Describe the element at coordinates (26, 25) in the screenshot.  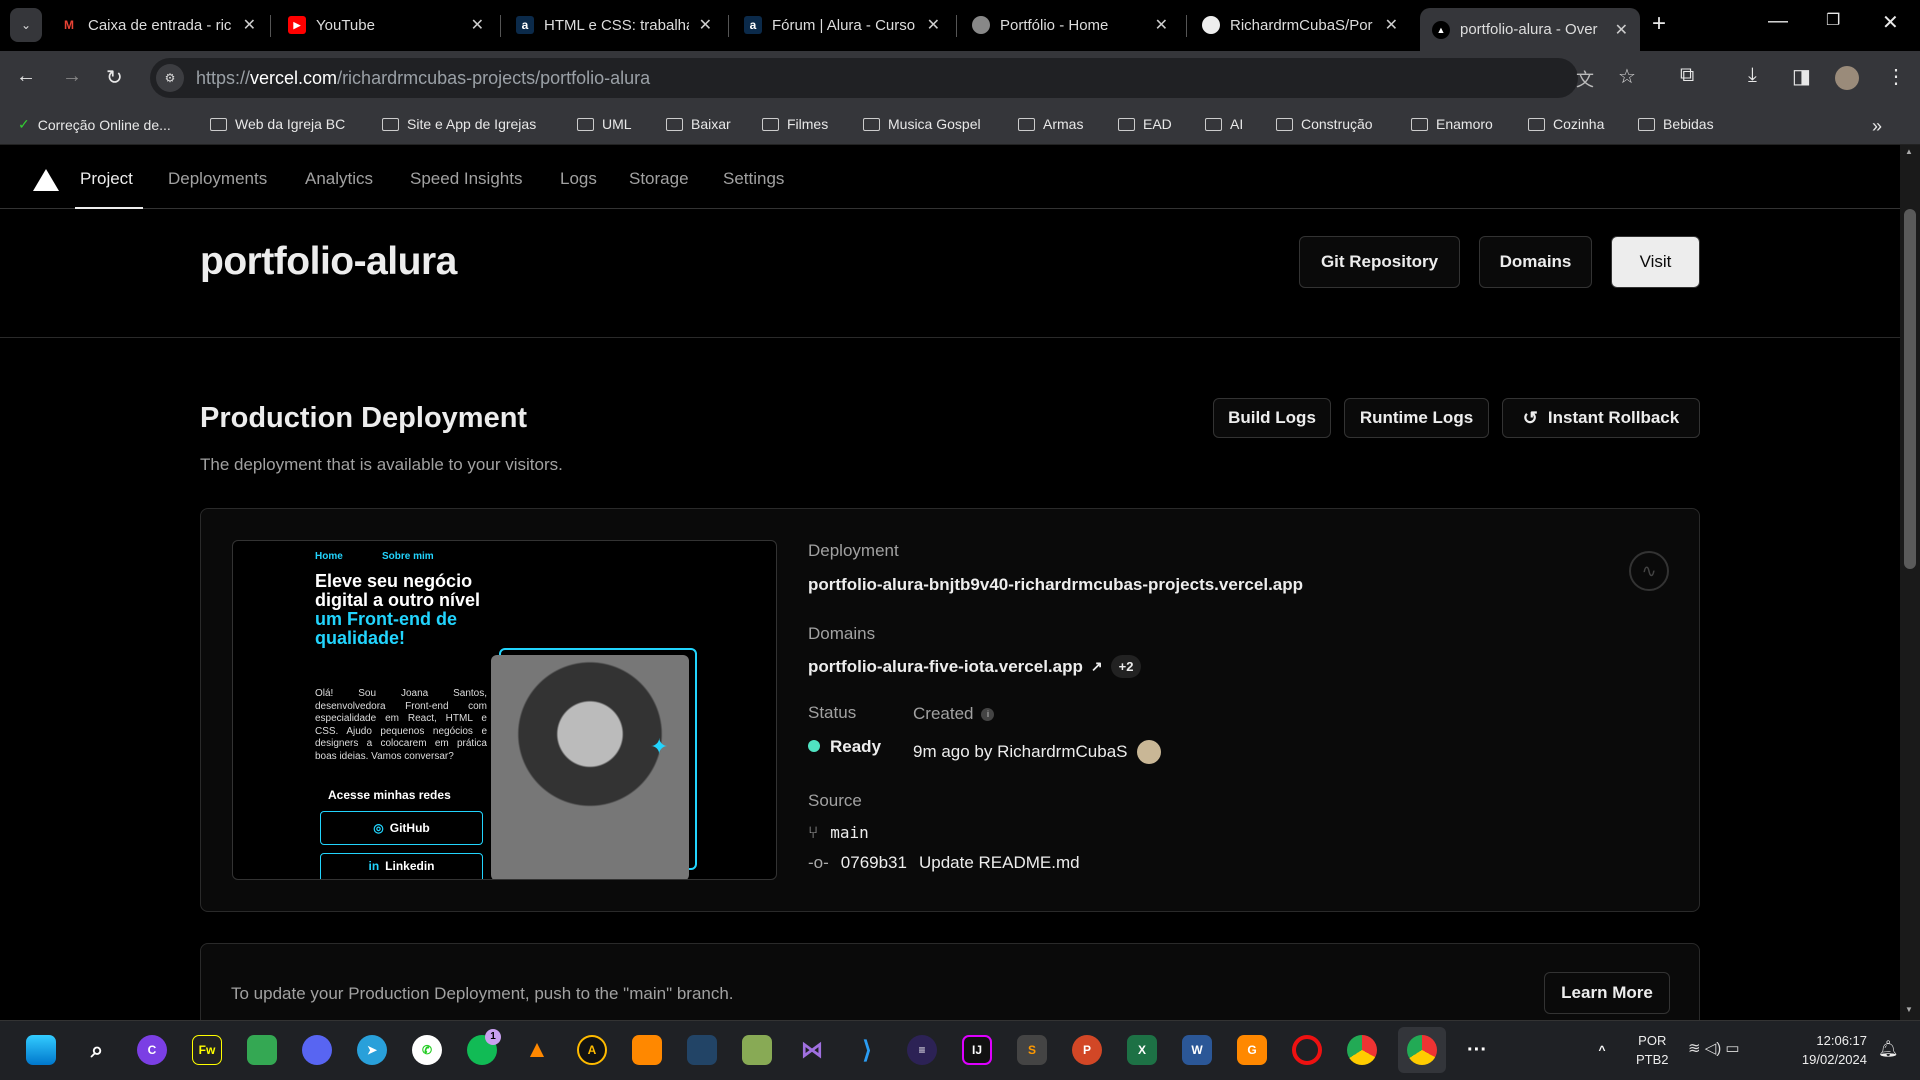
I see `tab-search-button: ⌄` at that location.